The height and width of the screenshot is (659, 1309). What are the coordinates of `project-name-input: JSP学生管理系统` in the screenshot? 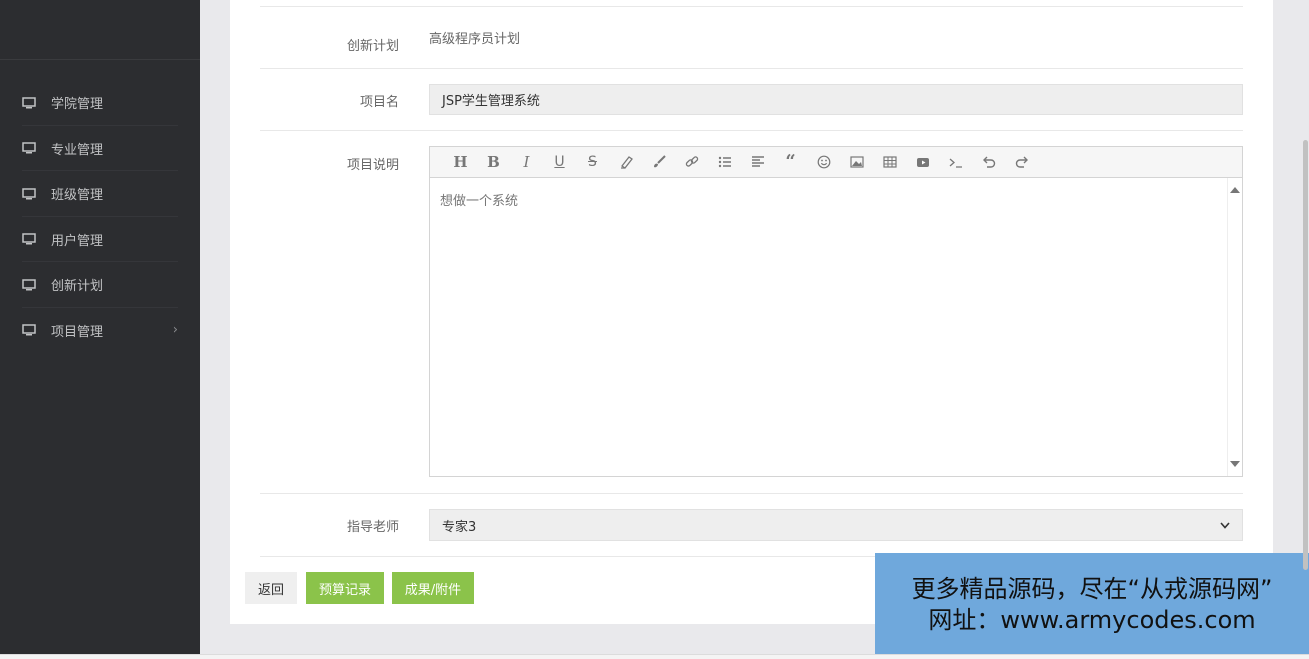 It's located at (836, 99).